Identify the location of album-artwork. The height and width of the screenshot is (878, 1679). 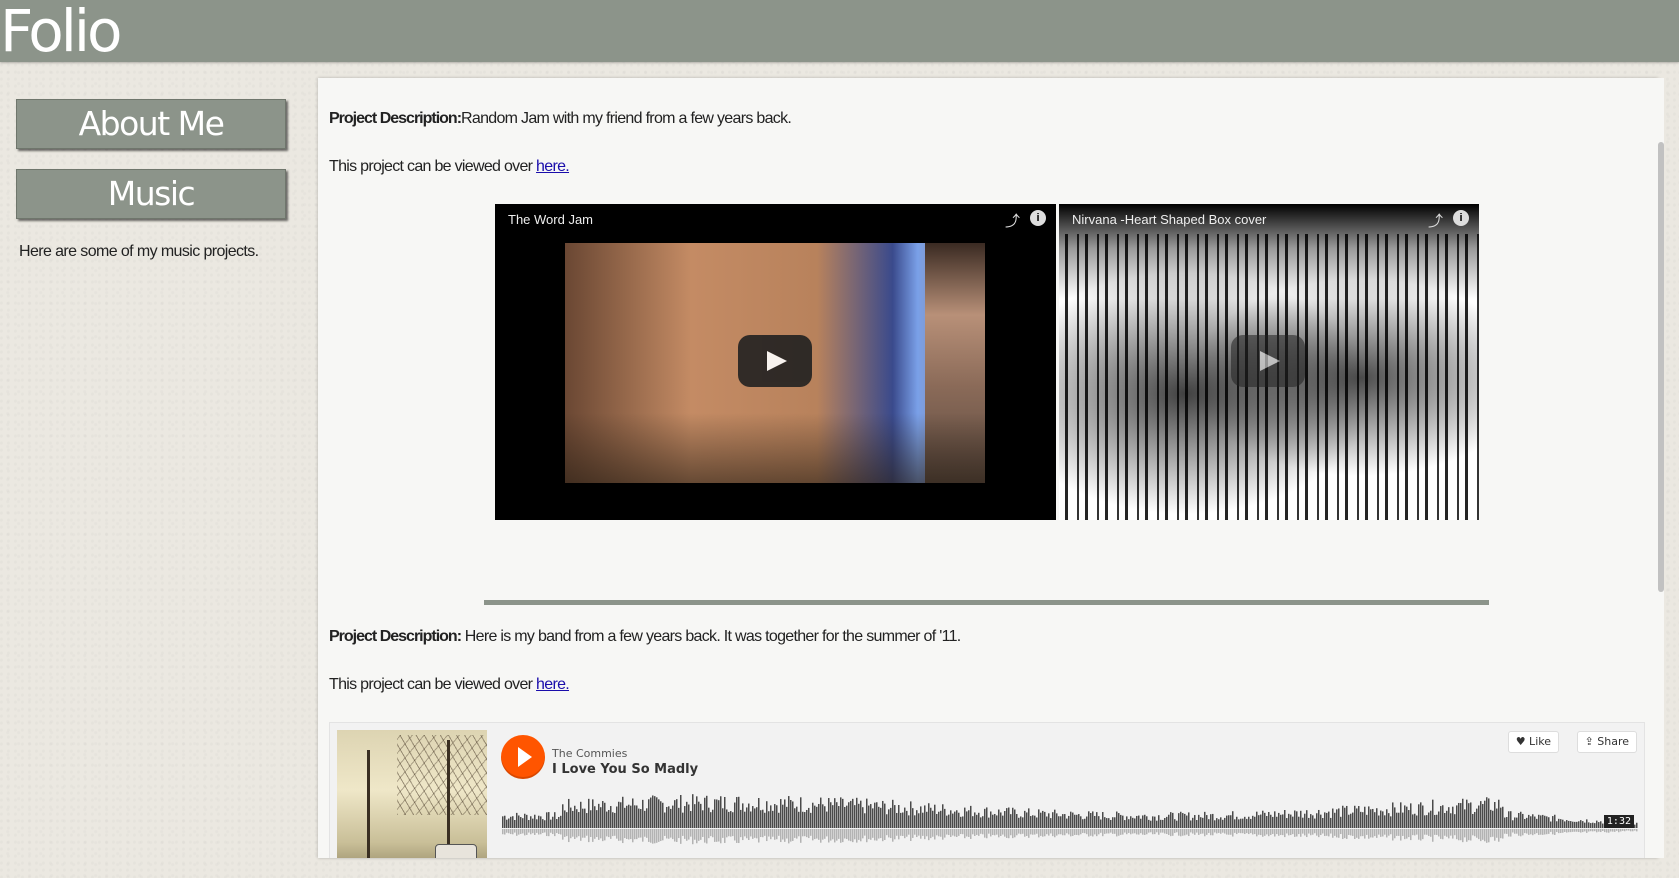
(412, 794).